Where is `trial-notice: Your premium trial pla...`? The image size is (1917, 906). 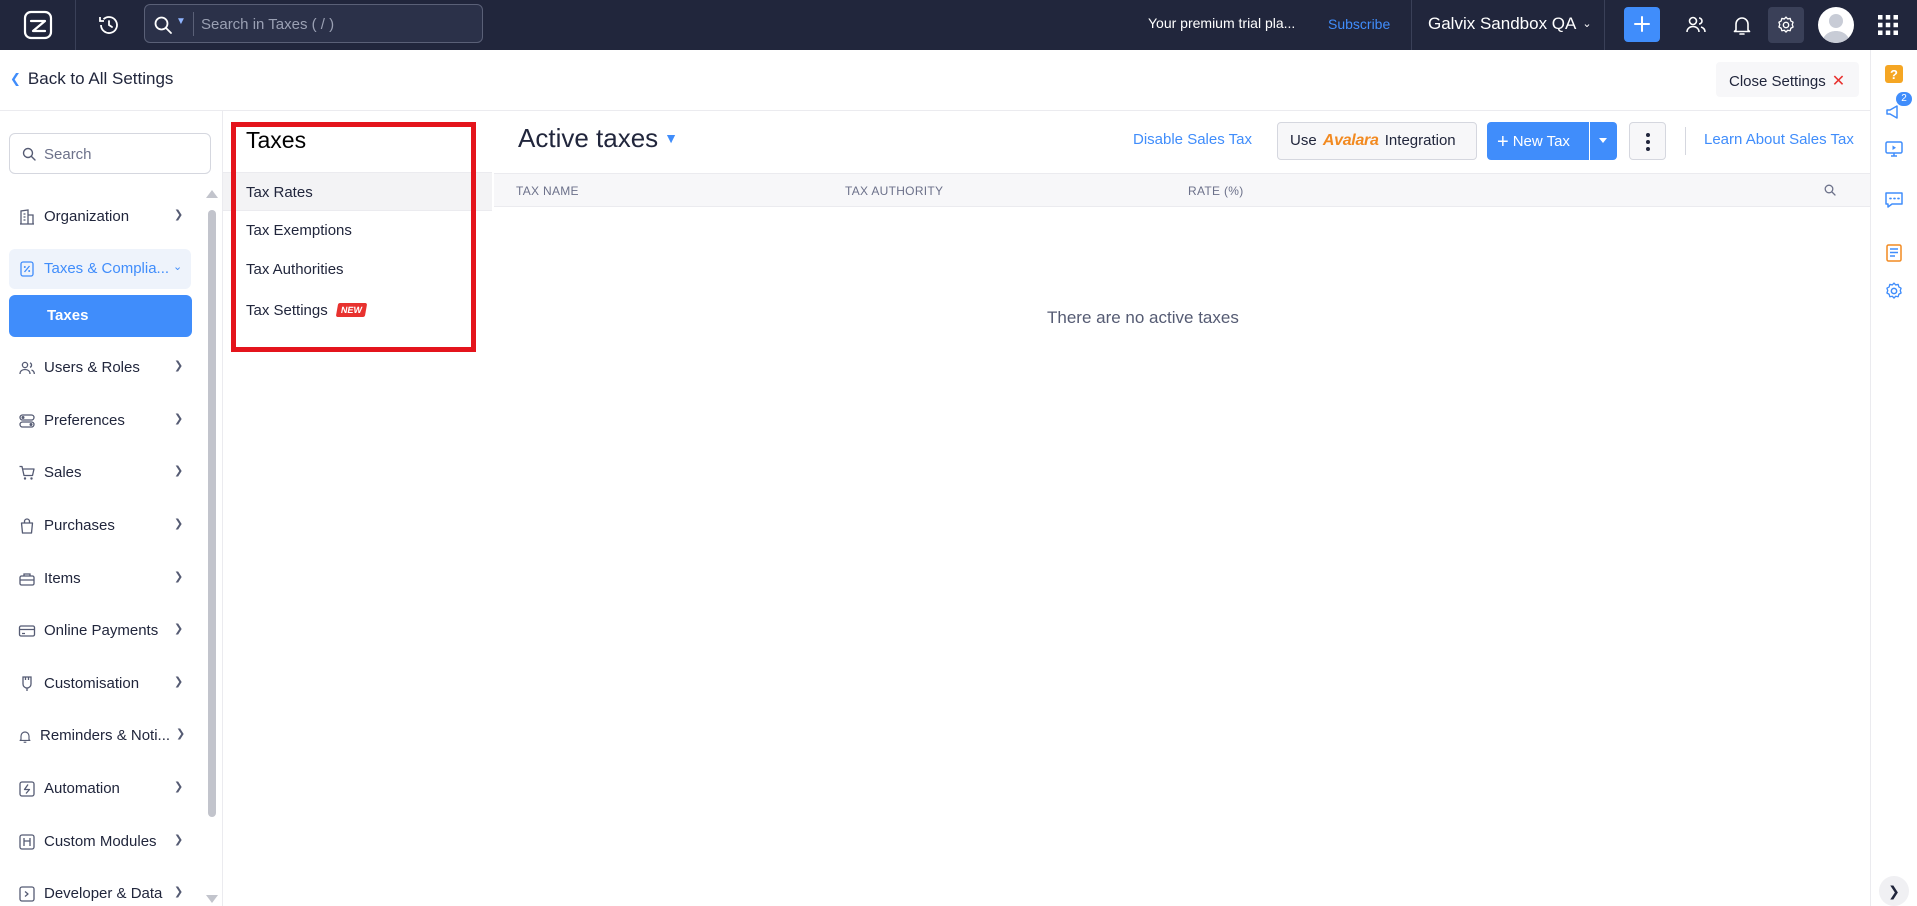 trial-notice: Your premium trial pla... is located at coordinates (1222, 23).